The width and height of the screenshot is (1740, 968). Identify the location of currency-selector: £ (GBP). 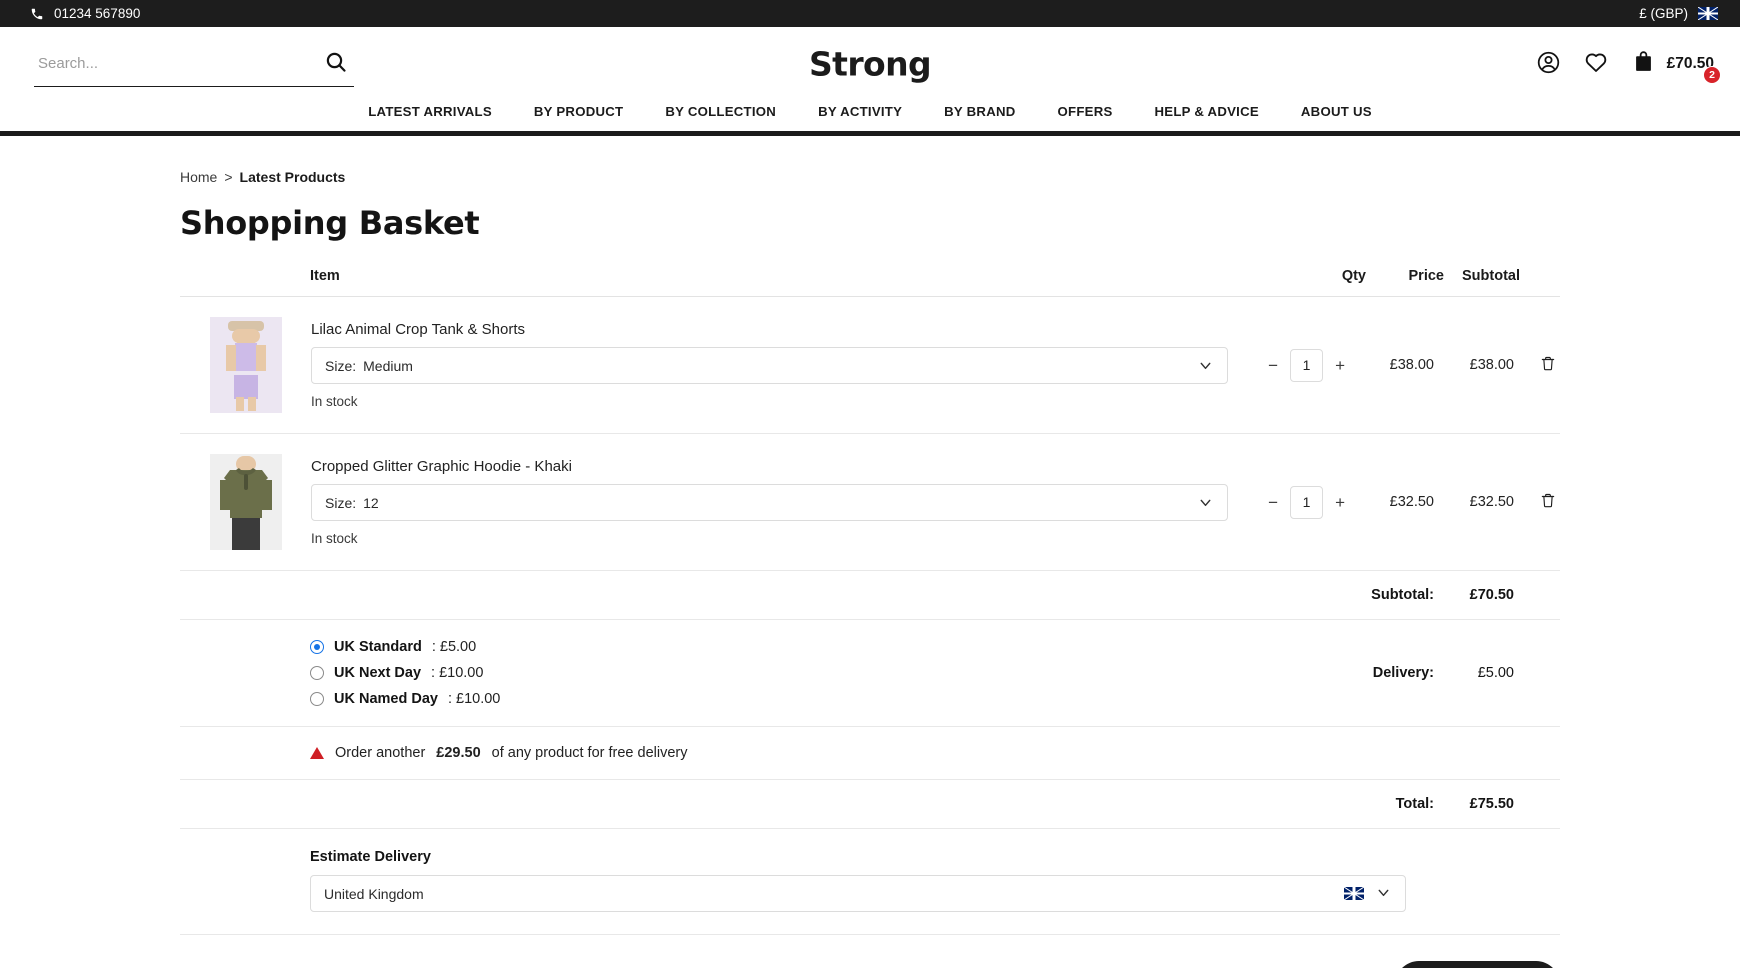
(1678, 13).